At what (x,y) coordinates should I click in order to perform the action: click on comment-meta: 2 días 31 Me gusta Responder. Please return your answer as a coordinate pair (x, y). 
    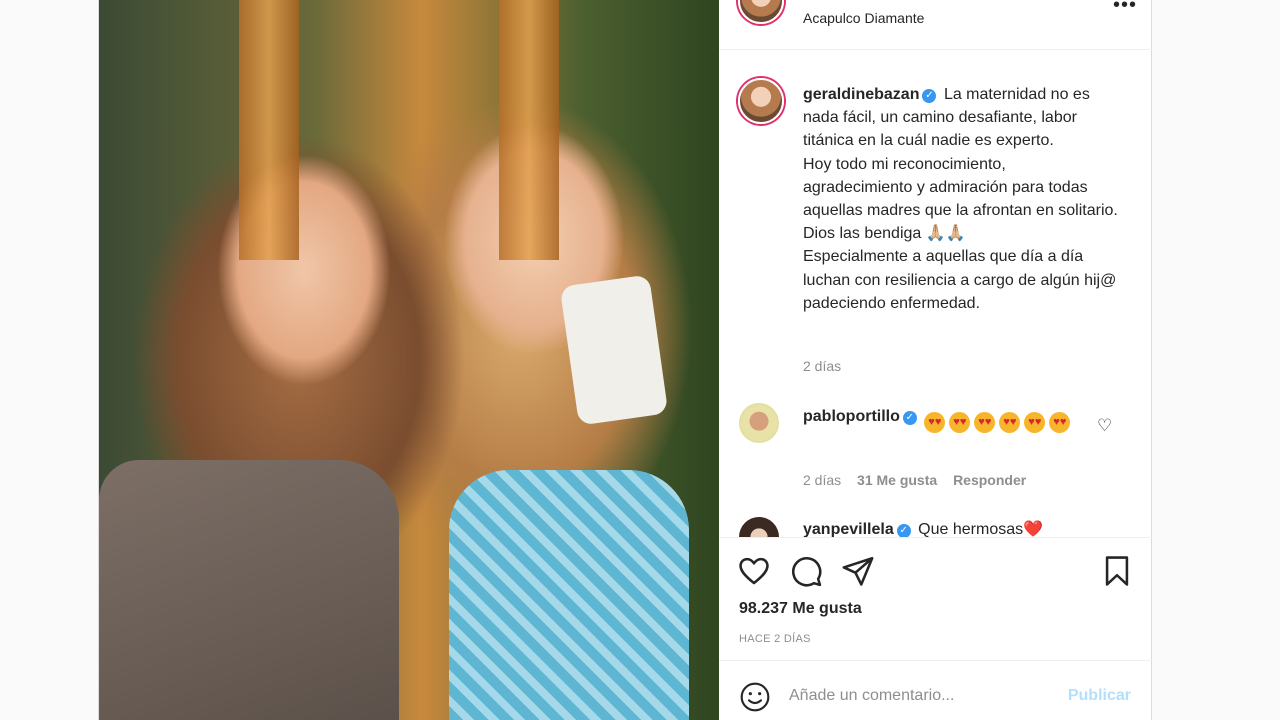
    Looking at the image, I should click on (920, 480).